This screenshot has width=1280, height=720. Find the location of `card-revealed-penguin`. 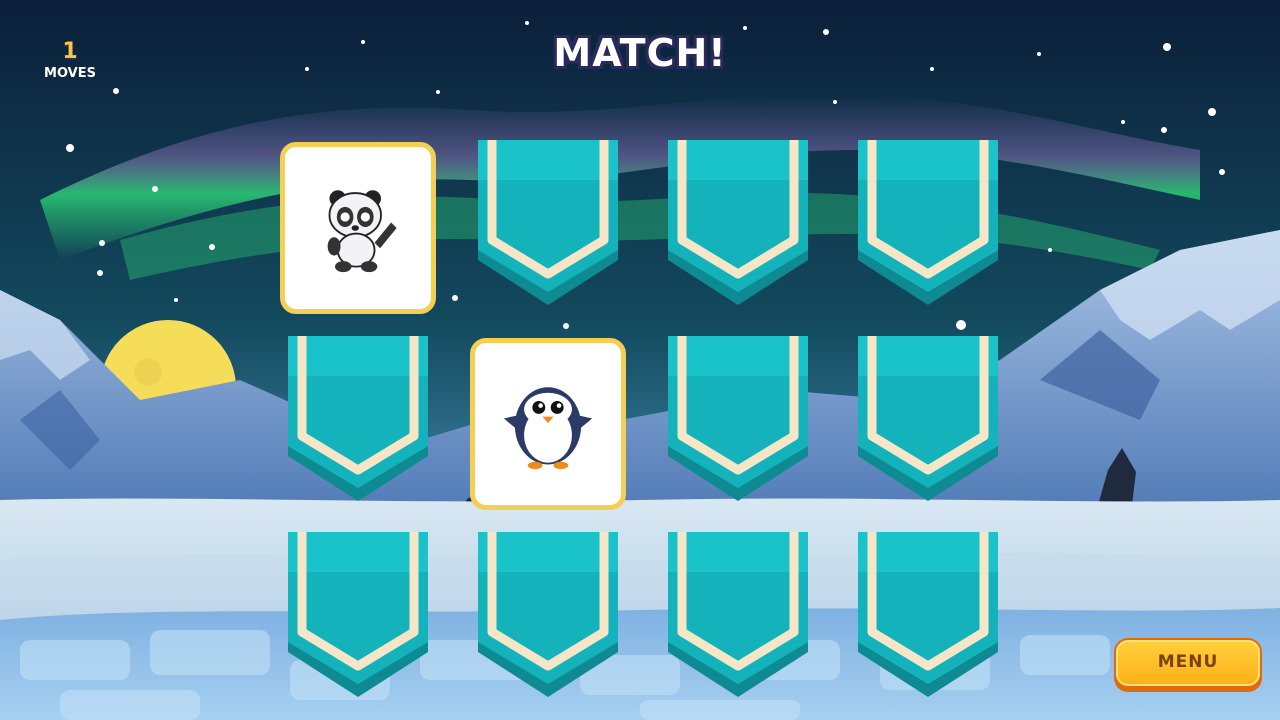

card-revealed-penguin is located at coordinates (548, 423).